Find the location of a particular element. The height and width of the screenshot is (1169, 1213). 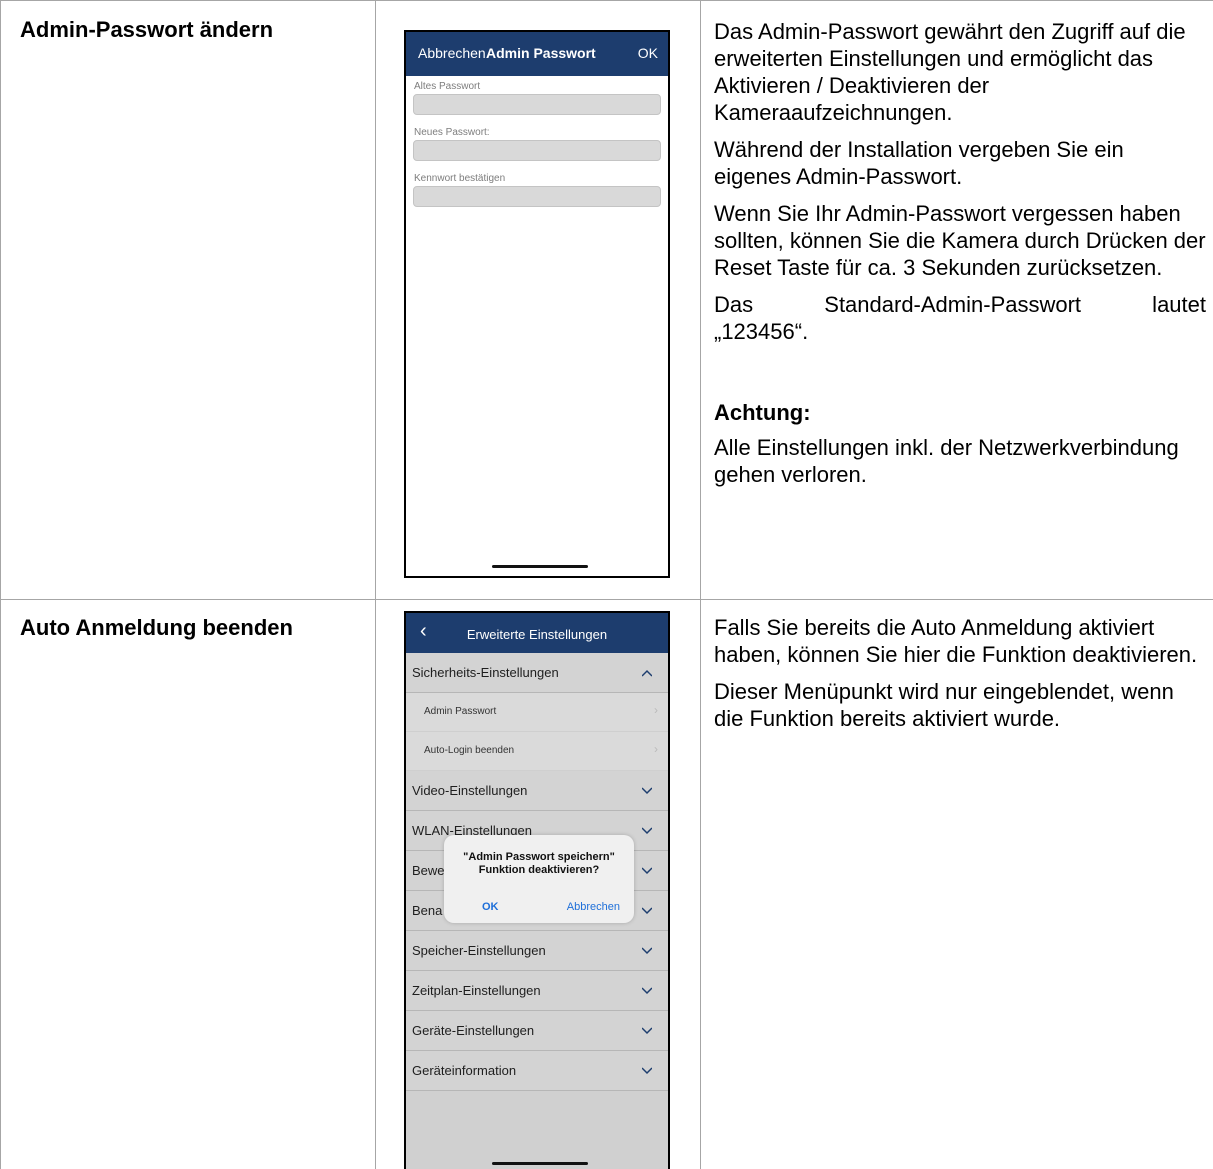

confirm-password-field is located at coordinates (537, 196).